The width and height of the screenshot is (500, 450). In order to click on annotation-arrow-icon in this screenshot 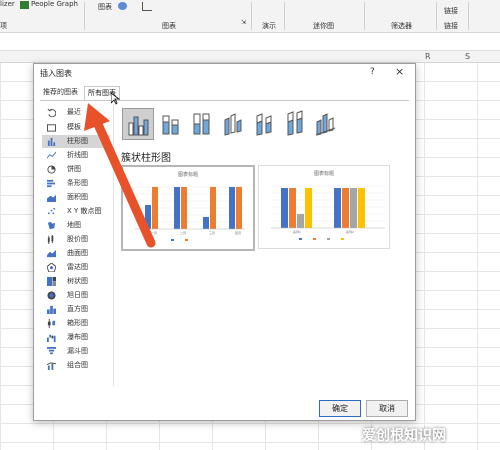, I will do `click(120, 175)`.